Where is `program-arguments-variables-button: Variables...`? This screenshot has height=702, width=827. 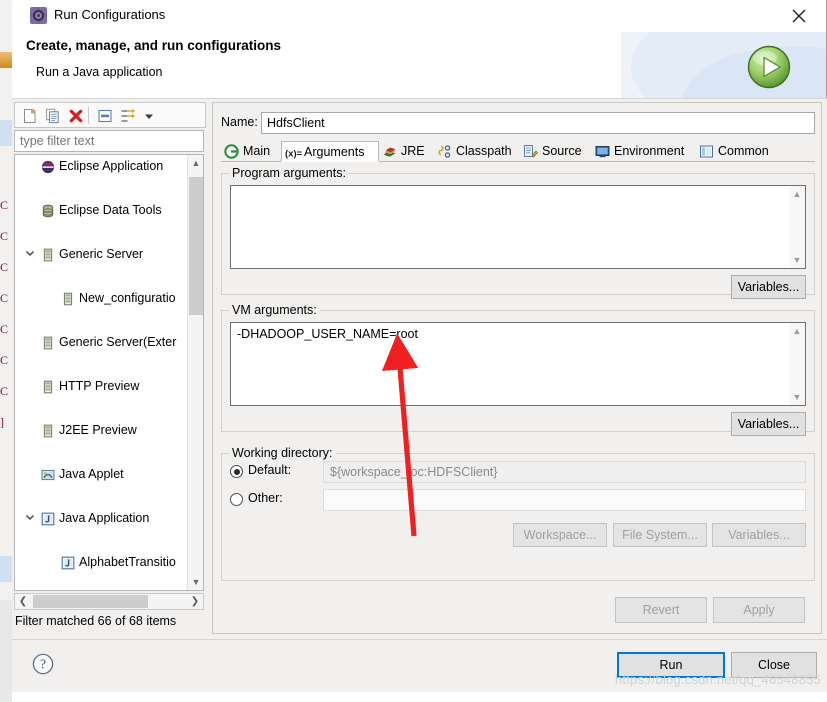 program-arguments-variables-button: Variables... is located at coordinates (768, 287).